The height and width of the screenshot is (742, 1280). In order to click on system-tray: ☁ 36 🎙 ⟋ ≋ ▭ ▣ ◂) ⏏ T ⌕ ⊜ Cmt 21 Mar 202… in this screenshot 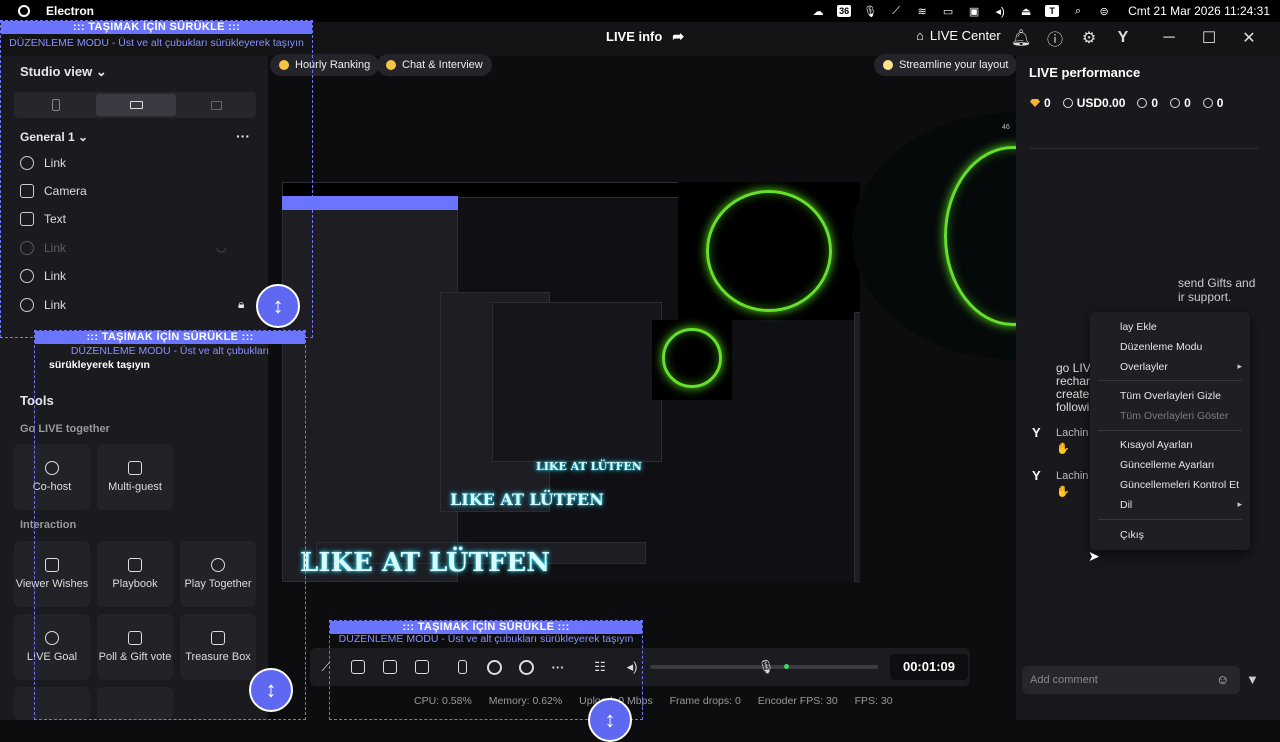, I will do `click(1040, 11)`.